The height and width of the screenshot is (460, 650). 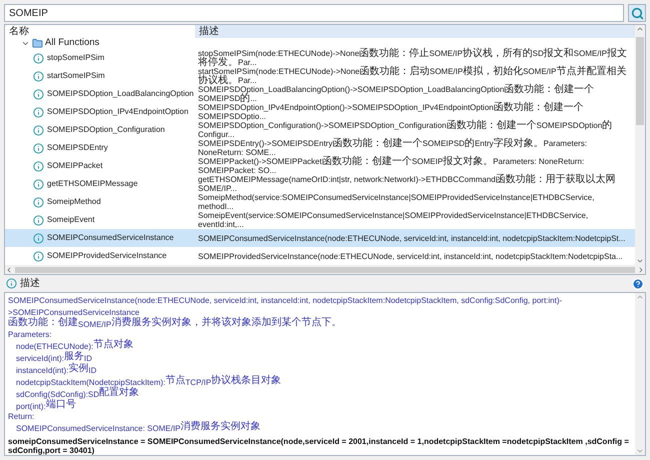 I want to click on function-signature: SOMEIPConsumedServiceInstance(node:ETHECUNode, serviceId:int, instanceId:int, nodetcpipStackItem:NodetcpipStackItem, sdConfig:SdConfig, port:int)->SOMEIPConsumedServiceInstance, so click(x=286, y=306).